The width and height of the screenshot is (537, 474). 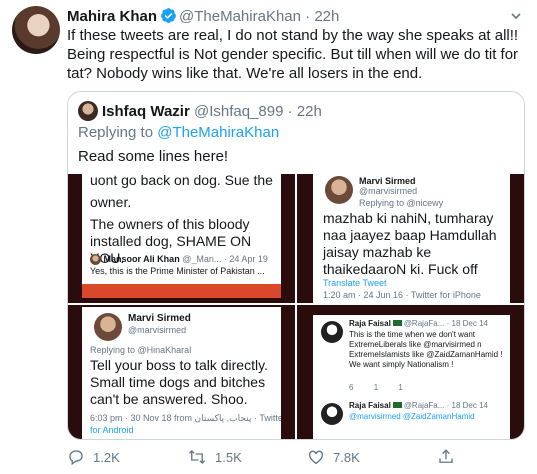 I want to click on img2-name: Marvi Sirmed, so click(x=387, y=181).